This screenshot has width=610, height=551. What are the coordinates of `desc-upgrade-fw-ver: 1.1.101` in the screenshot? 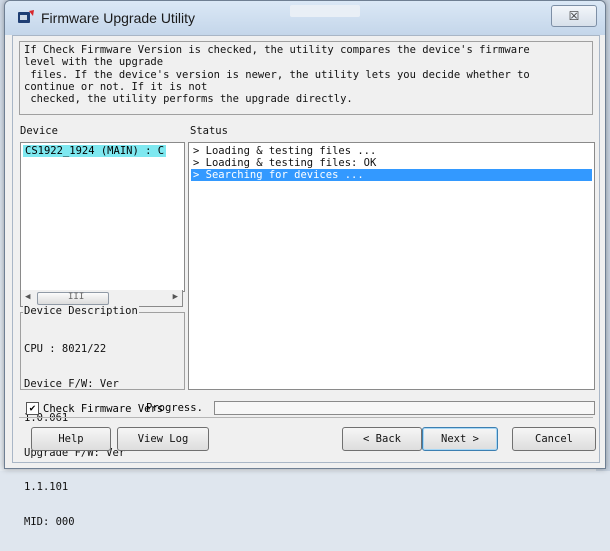 It's located at (46, 487).